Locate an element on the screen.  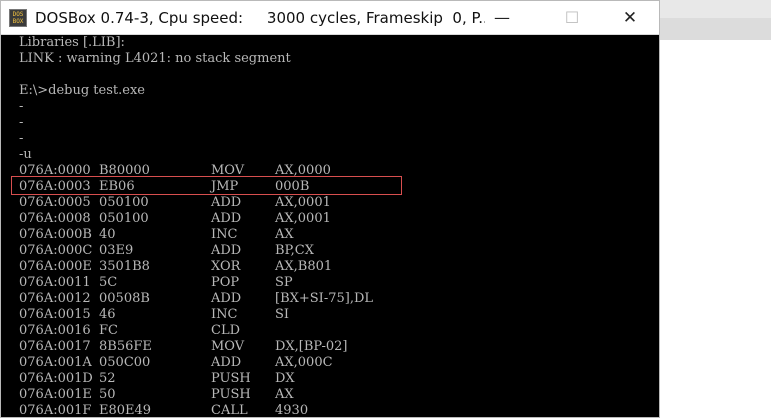
operands: DX,[BP-02] is located at coordinates (311, 346).